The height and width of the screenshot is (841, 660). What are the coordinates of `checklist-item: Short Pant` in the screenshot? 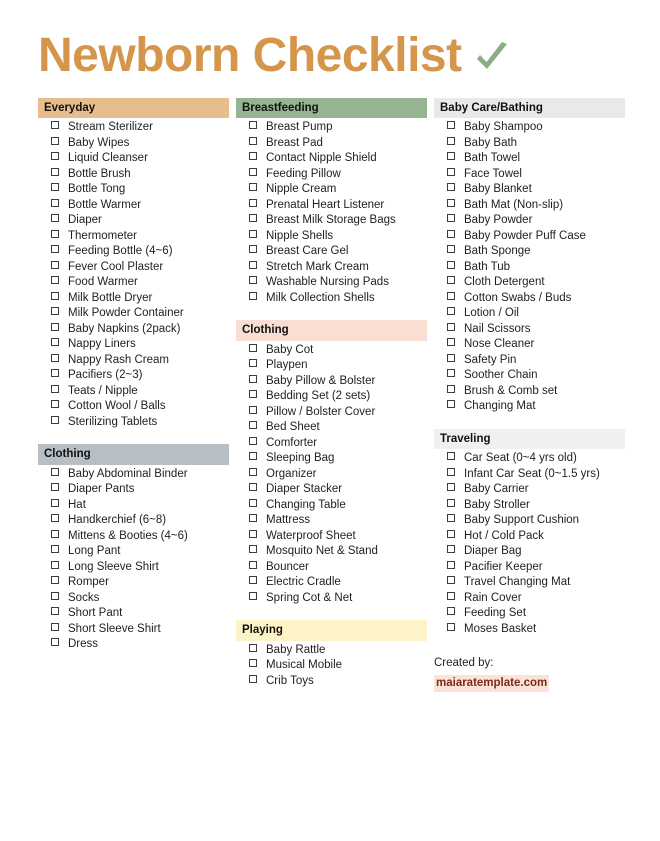 It's located at (136, 614).